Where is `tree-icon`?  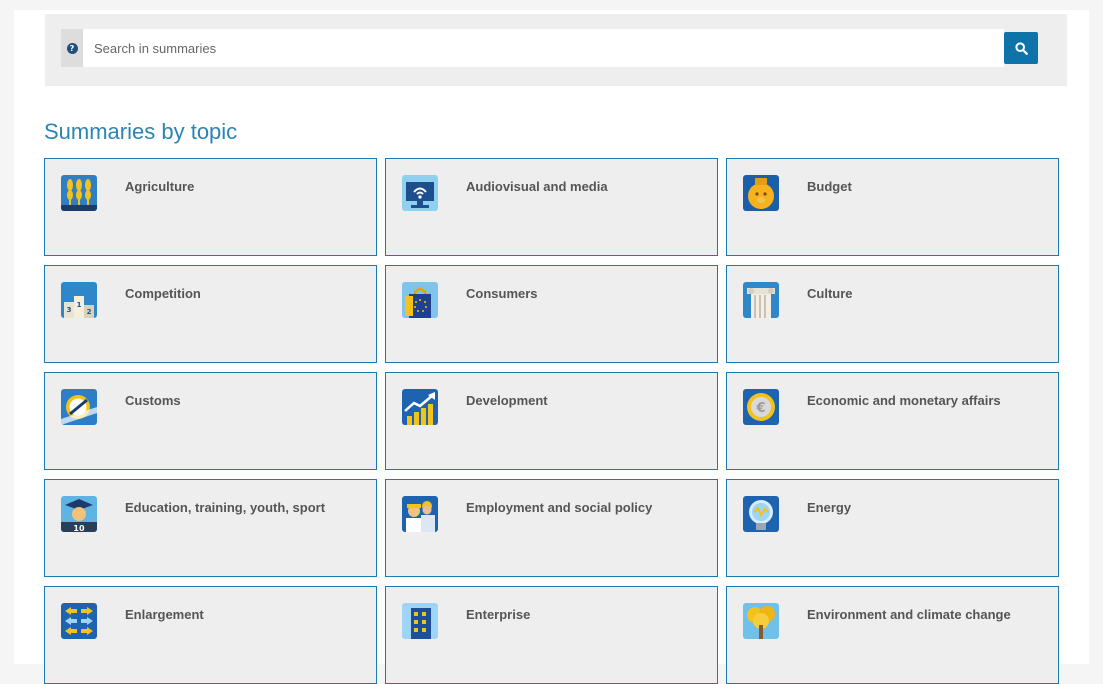 tree-icon is located at coordinates (761, 621).